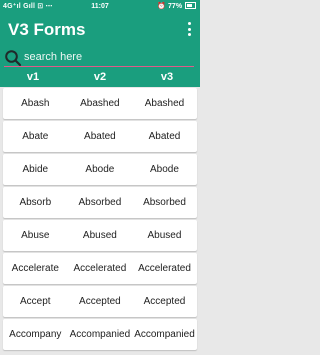 The image size is (320, 355). What do you see at coordinates (35, 169) in the screenshot?
I see `verb-v1: Abide` at bounding box center [35, 169].